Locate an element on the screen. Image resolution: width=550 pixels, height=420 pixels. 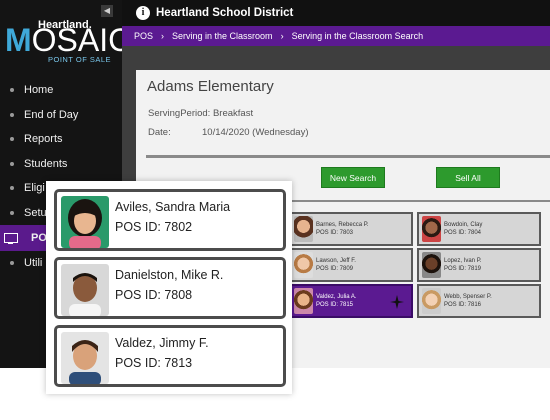
student-card: Barnes, Rebecca P. POS ID: 7803 is located at coordinates (351, 229).